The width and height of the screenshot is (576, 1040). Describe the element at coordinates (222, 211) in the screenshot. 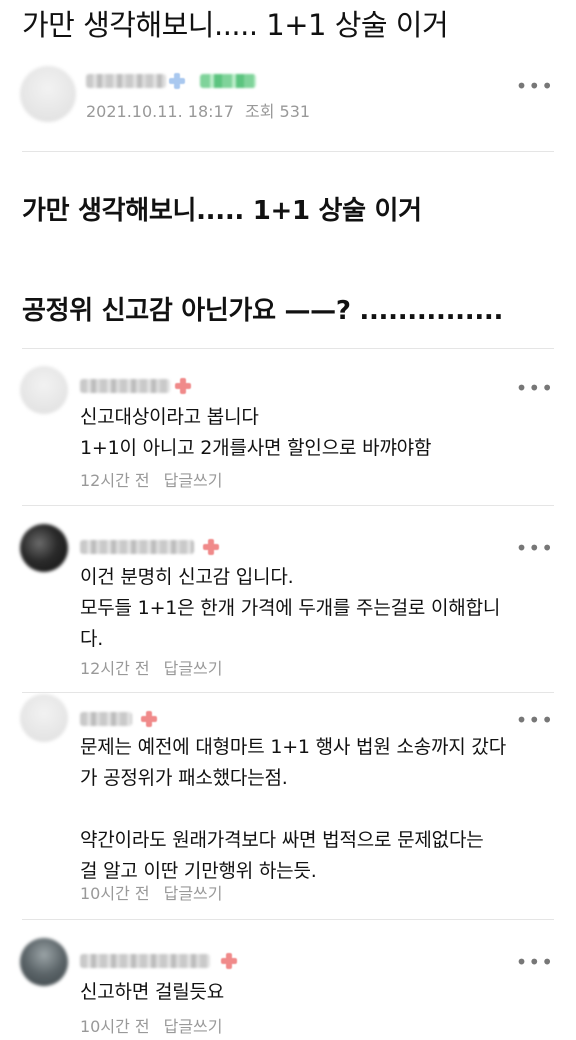

I see `post-body-line: 가만 생각해보니..... 1+1 상술 이거` at that location.